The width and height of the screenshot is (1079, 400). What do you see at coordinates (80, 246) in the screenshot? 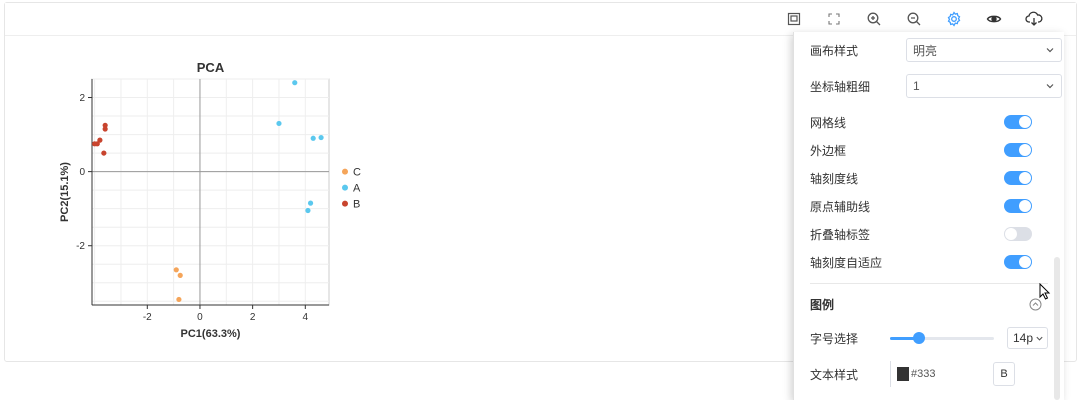
I see `y-tick-label: -2` at bounding box center [80, 246].